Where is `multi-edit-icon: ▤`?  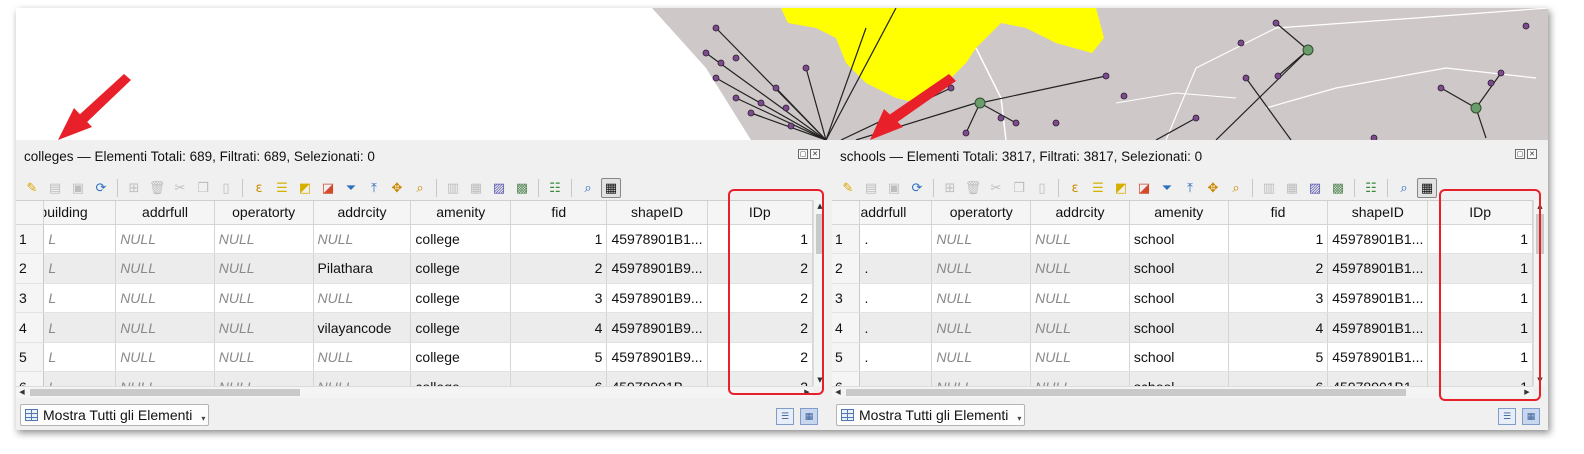
multi-edit-icon: ▤ is located at coordinates (871, 188).